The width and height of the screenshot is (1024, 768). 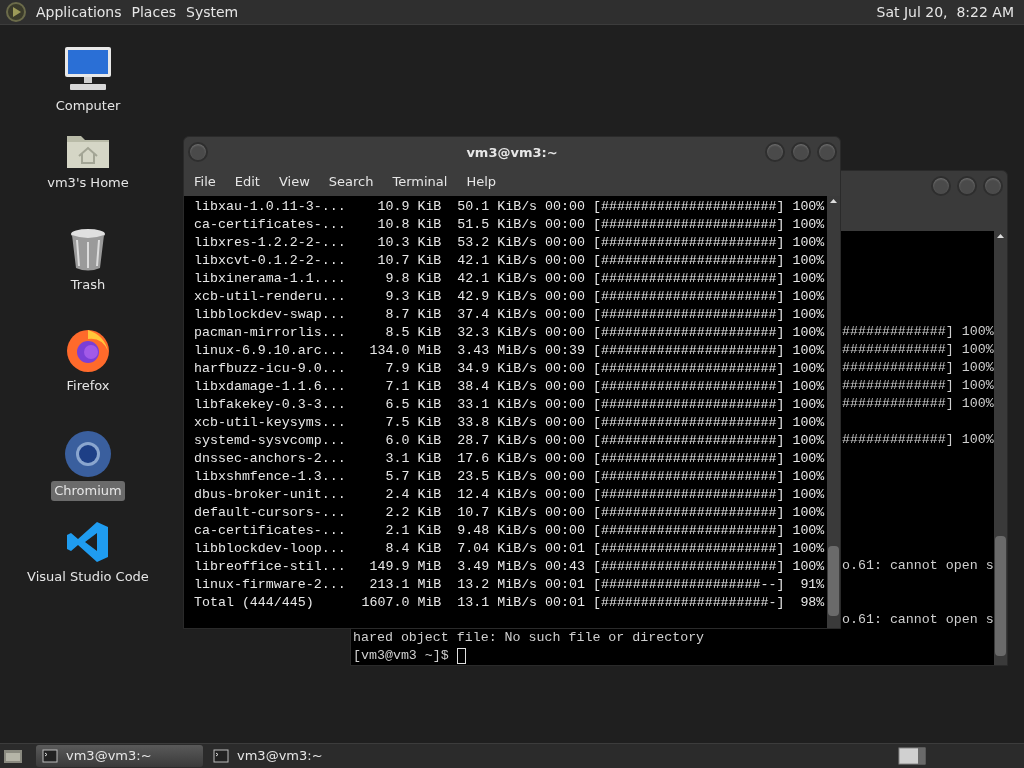 I want to click on panel-menu: Applications, so click(x=79, y=12).